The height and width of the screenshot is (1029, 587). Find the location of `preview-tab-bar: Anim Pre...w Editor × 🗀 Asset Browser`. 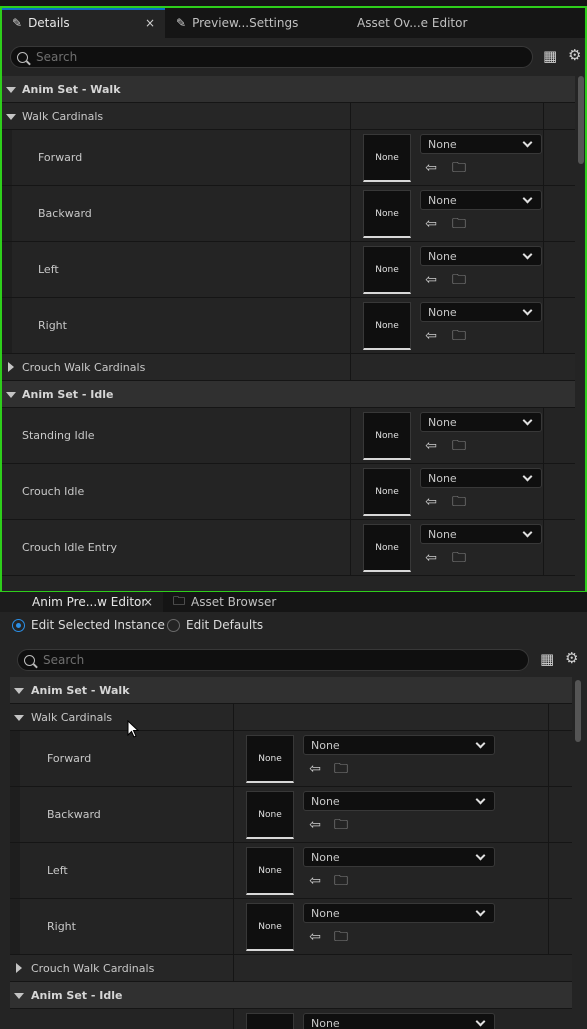

preview-tab-bar: Anim Pre...w Editor × 🗀 Asset Browser is located at coordinates (293, 602).